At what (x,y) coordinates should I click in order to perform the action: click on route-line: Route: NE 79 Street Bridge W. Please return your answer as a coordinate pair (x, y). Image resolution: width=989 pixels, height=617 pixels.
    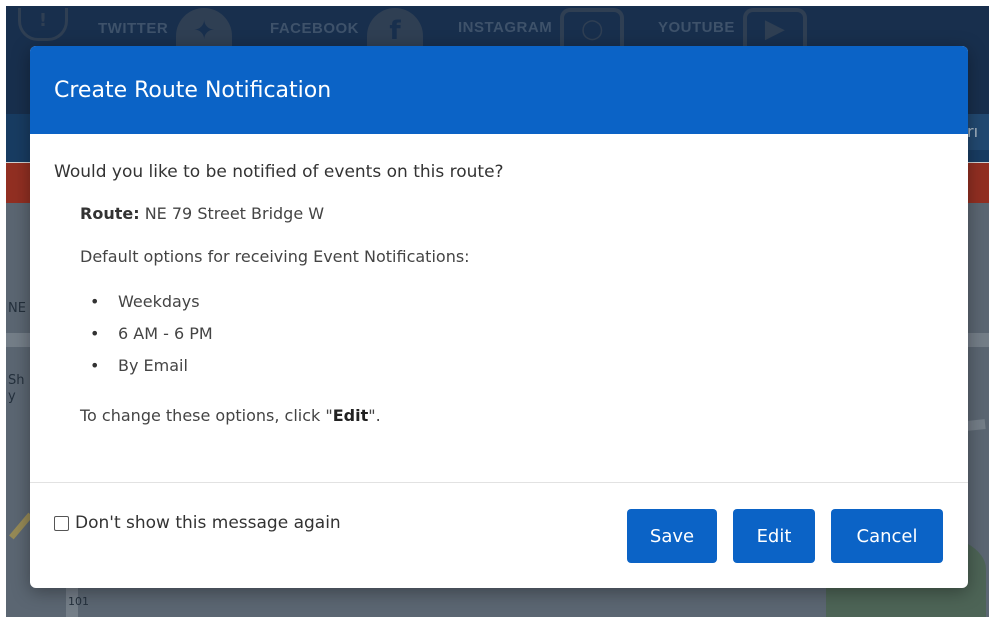
    Looking at the image, I should click on (512, 213).